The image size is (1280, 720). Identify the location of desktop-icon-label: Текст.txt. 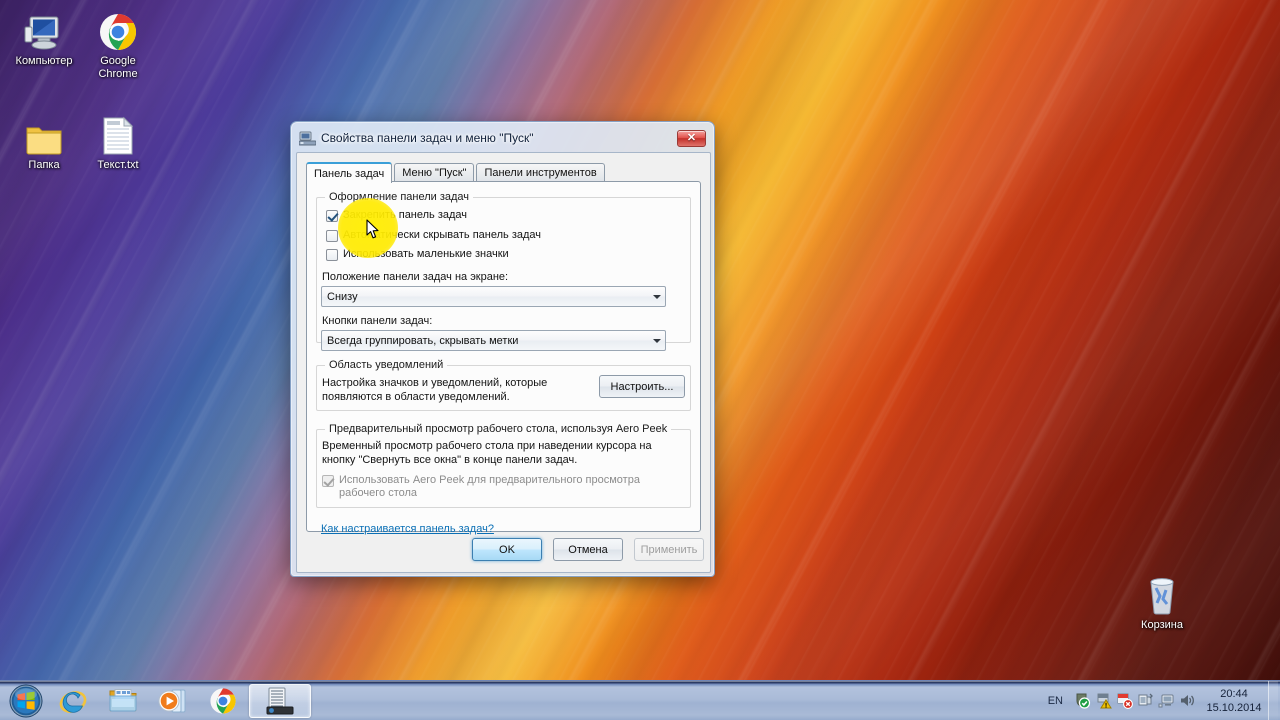
(118, 165).